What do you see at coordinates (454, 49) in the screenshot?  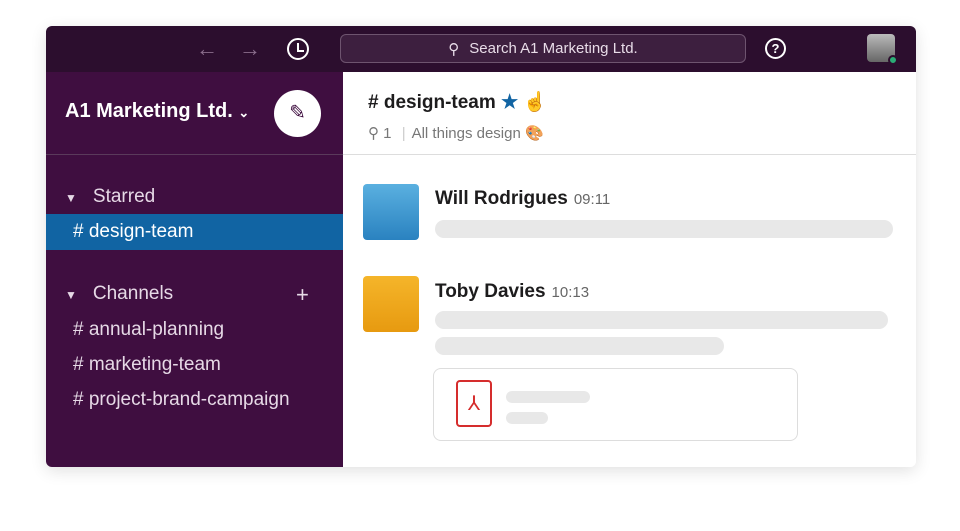 I see `search-icon: ⚲` at bounding box center [454, 49].